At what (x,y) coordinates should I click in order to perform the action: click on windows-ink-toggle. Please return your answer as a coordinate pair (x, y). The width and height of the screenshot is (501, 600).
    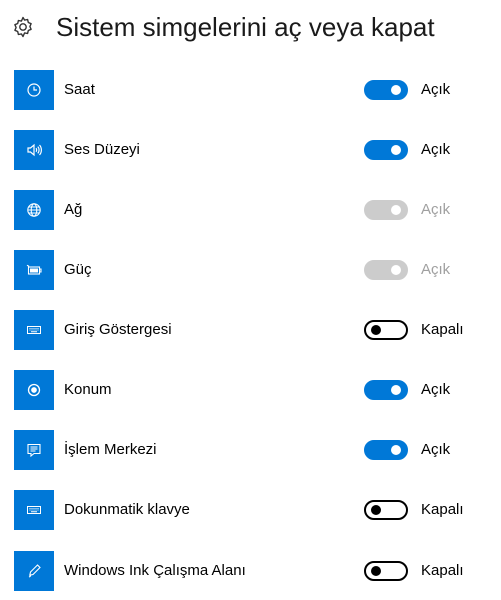
    Looking at the image, I should click on (386, 571).